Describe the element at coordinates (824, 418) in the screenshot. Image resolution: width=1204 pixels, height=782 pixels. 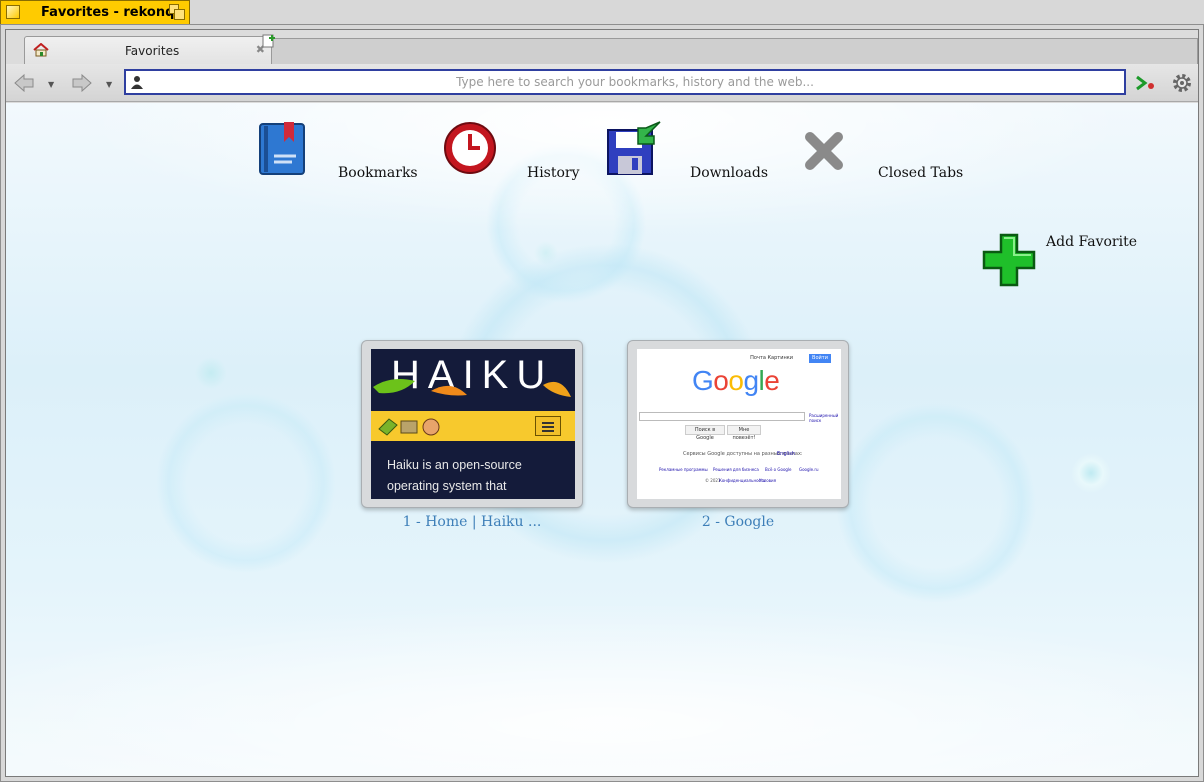
I see `google-advanced-link: Расширенный поиск` at that location.